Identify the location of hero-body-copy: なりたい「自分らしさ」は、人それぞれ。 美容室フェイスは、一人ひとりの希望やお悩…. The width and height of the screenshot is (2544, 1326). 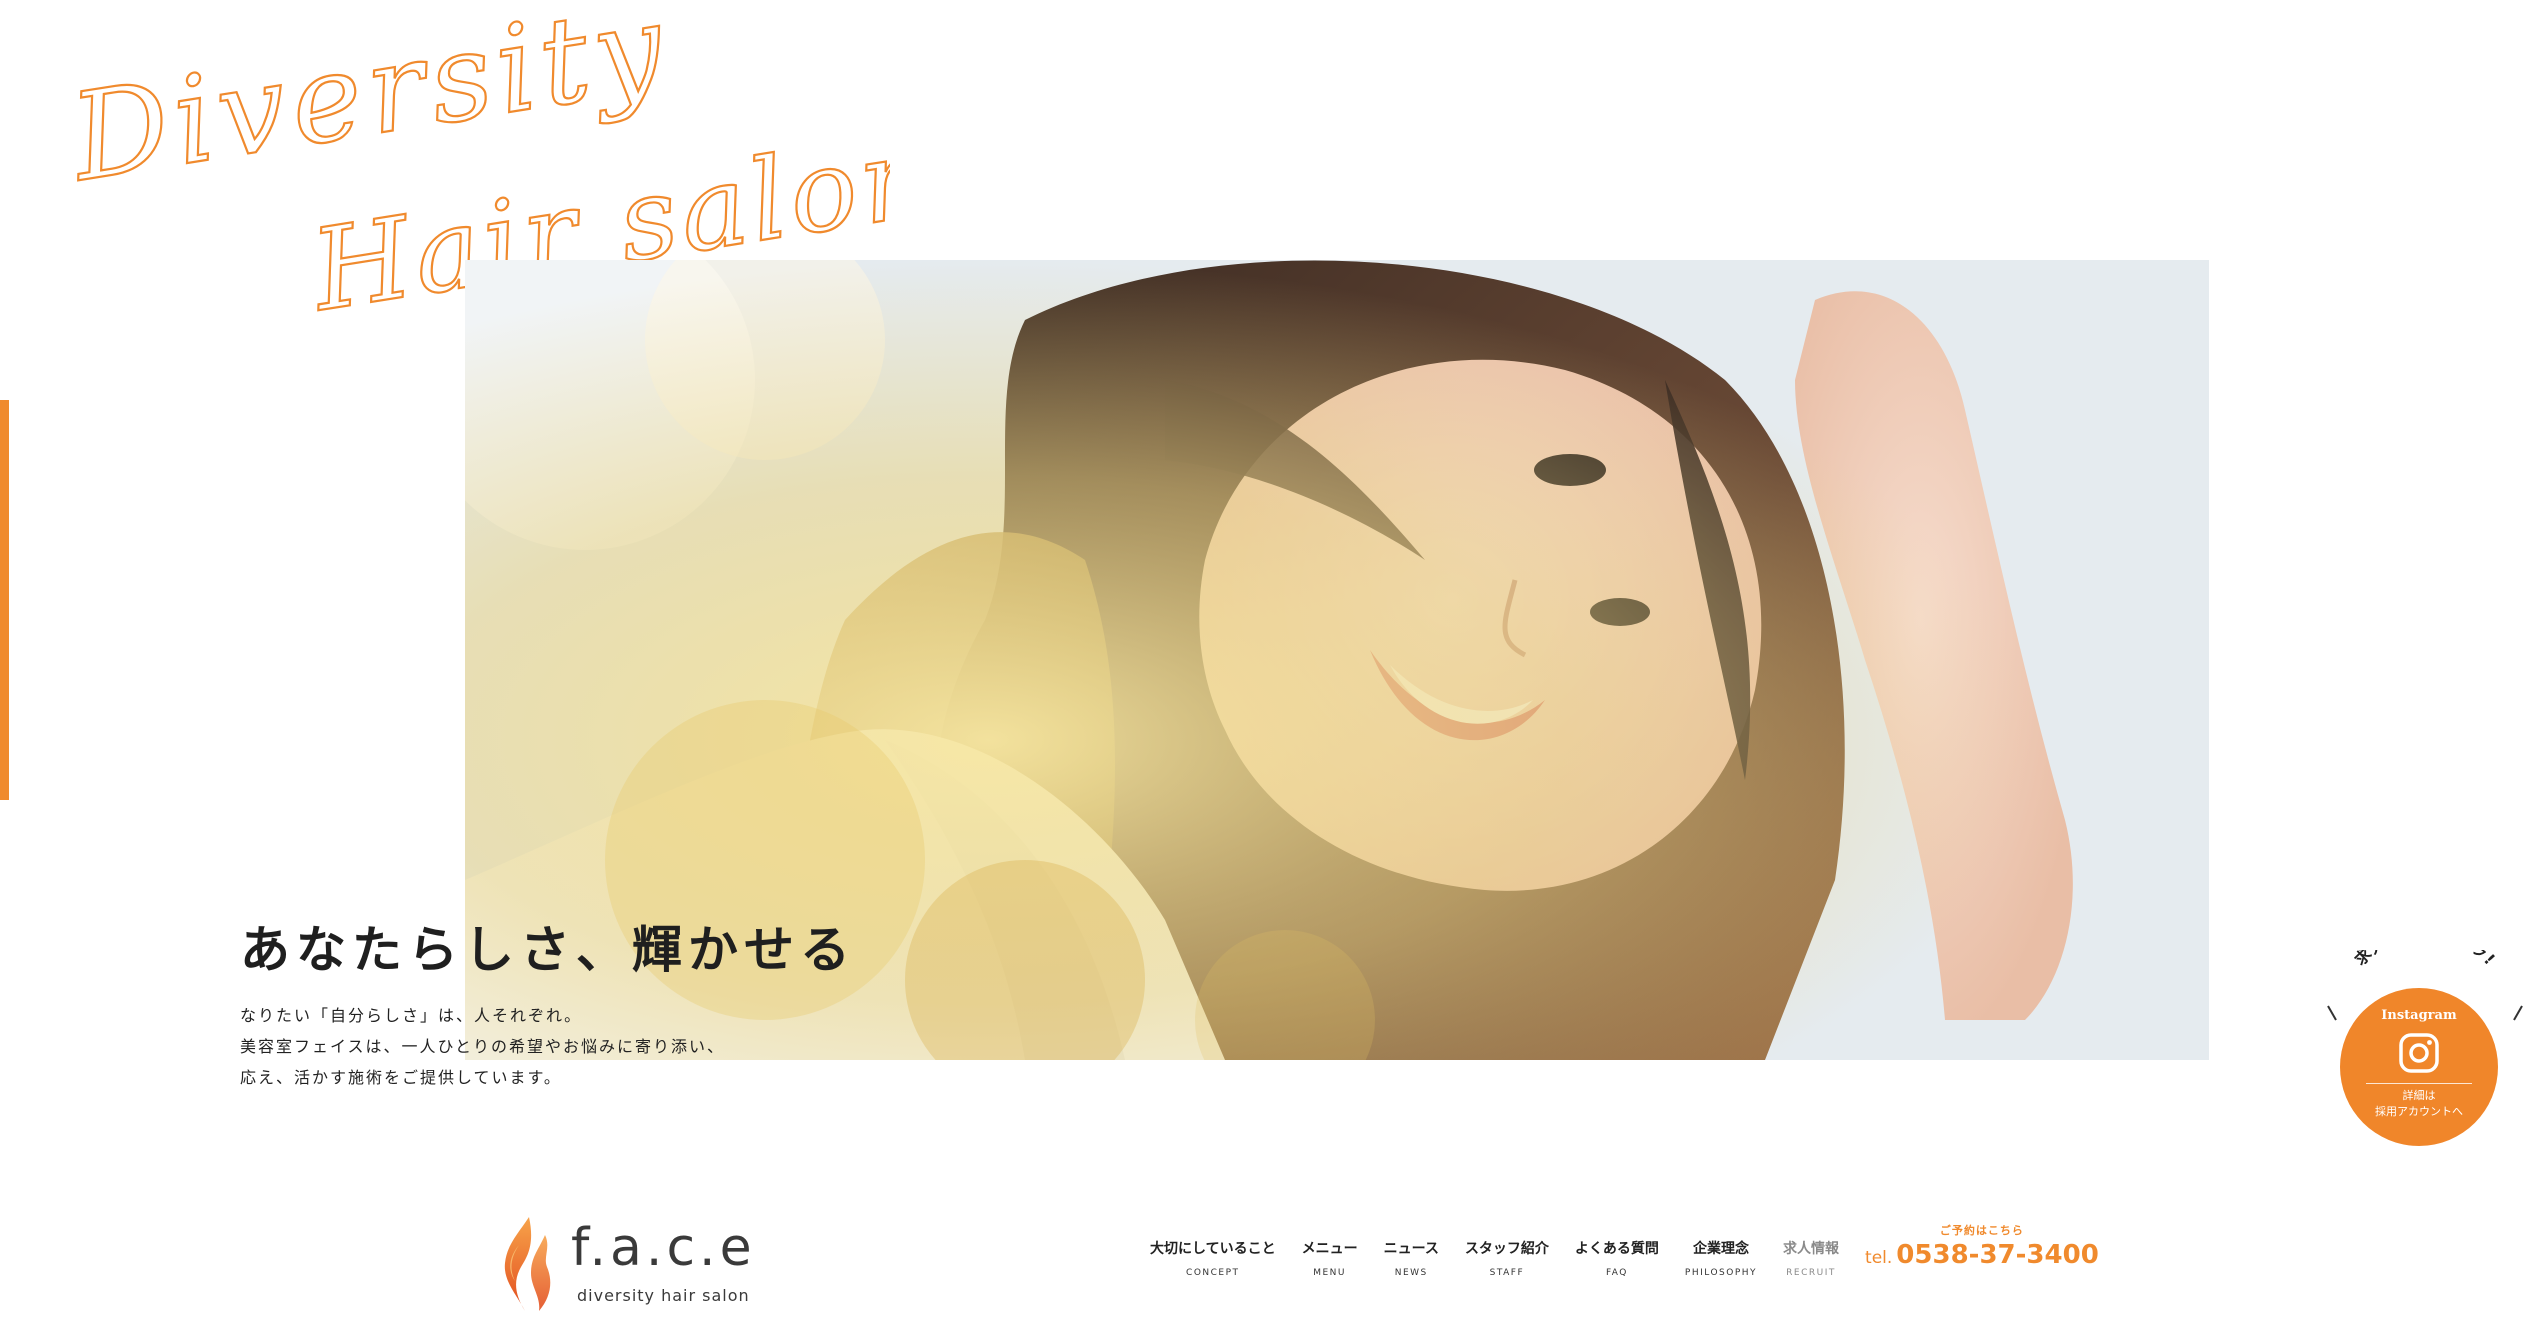
(482, 1046).